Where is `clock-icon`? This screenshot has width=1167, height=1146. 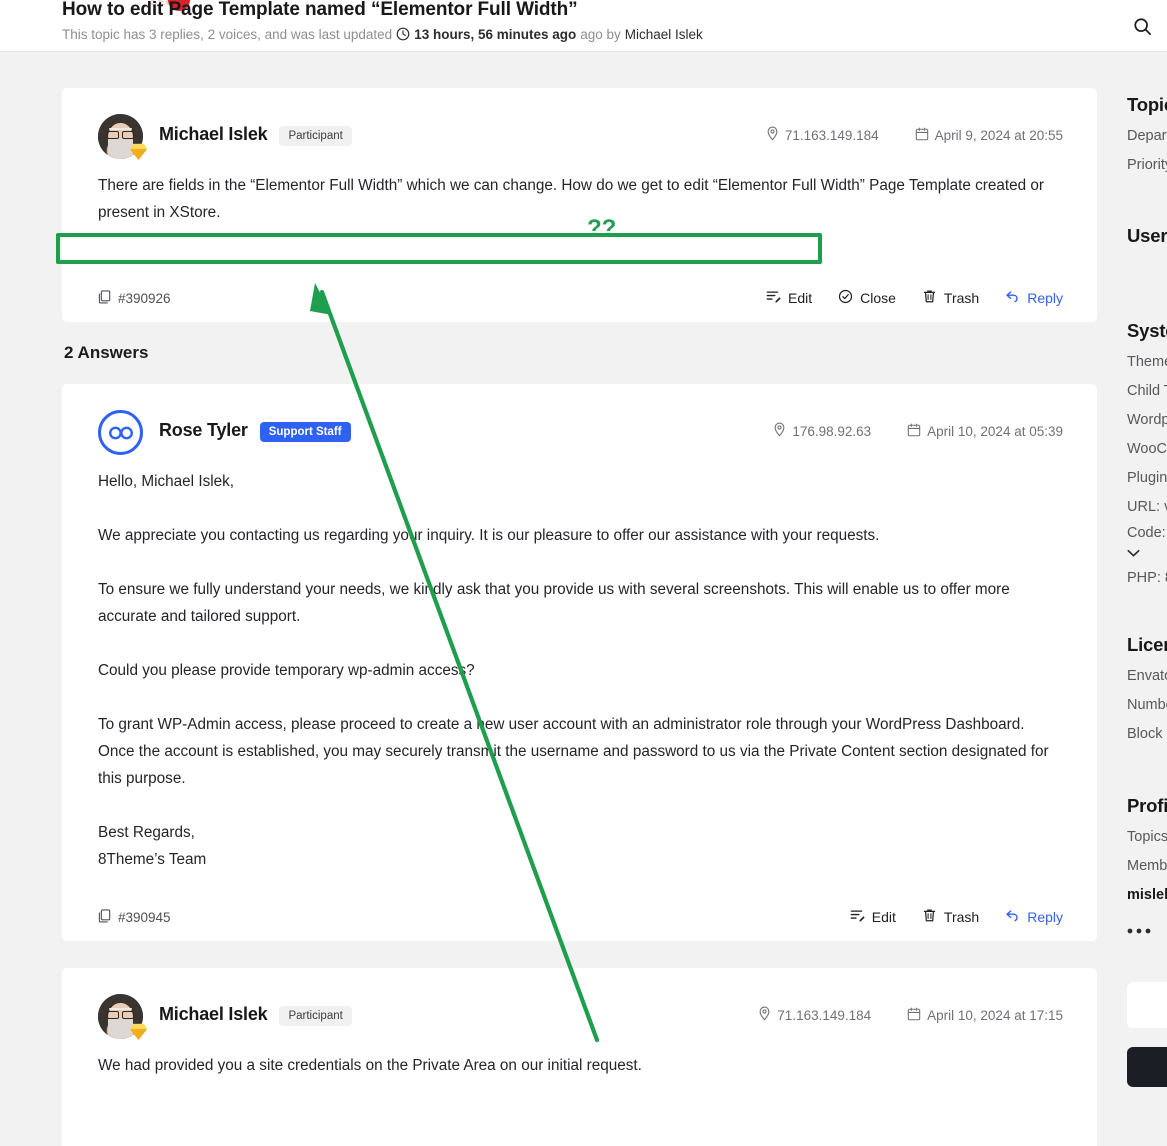
clock-icon is located at coordinates (403, 35).